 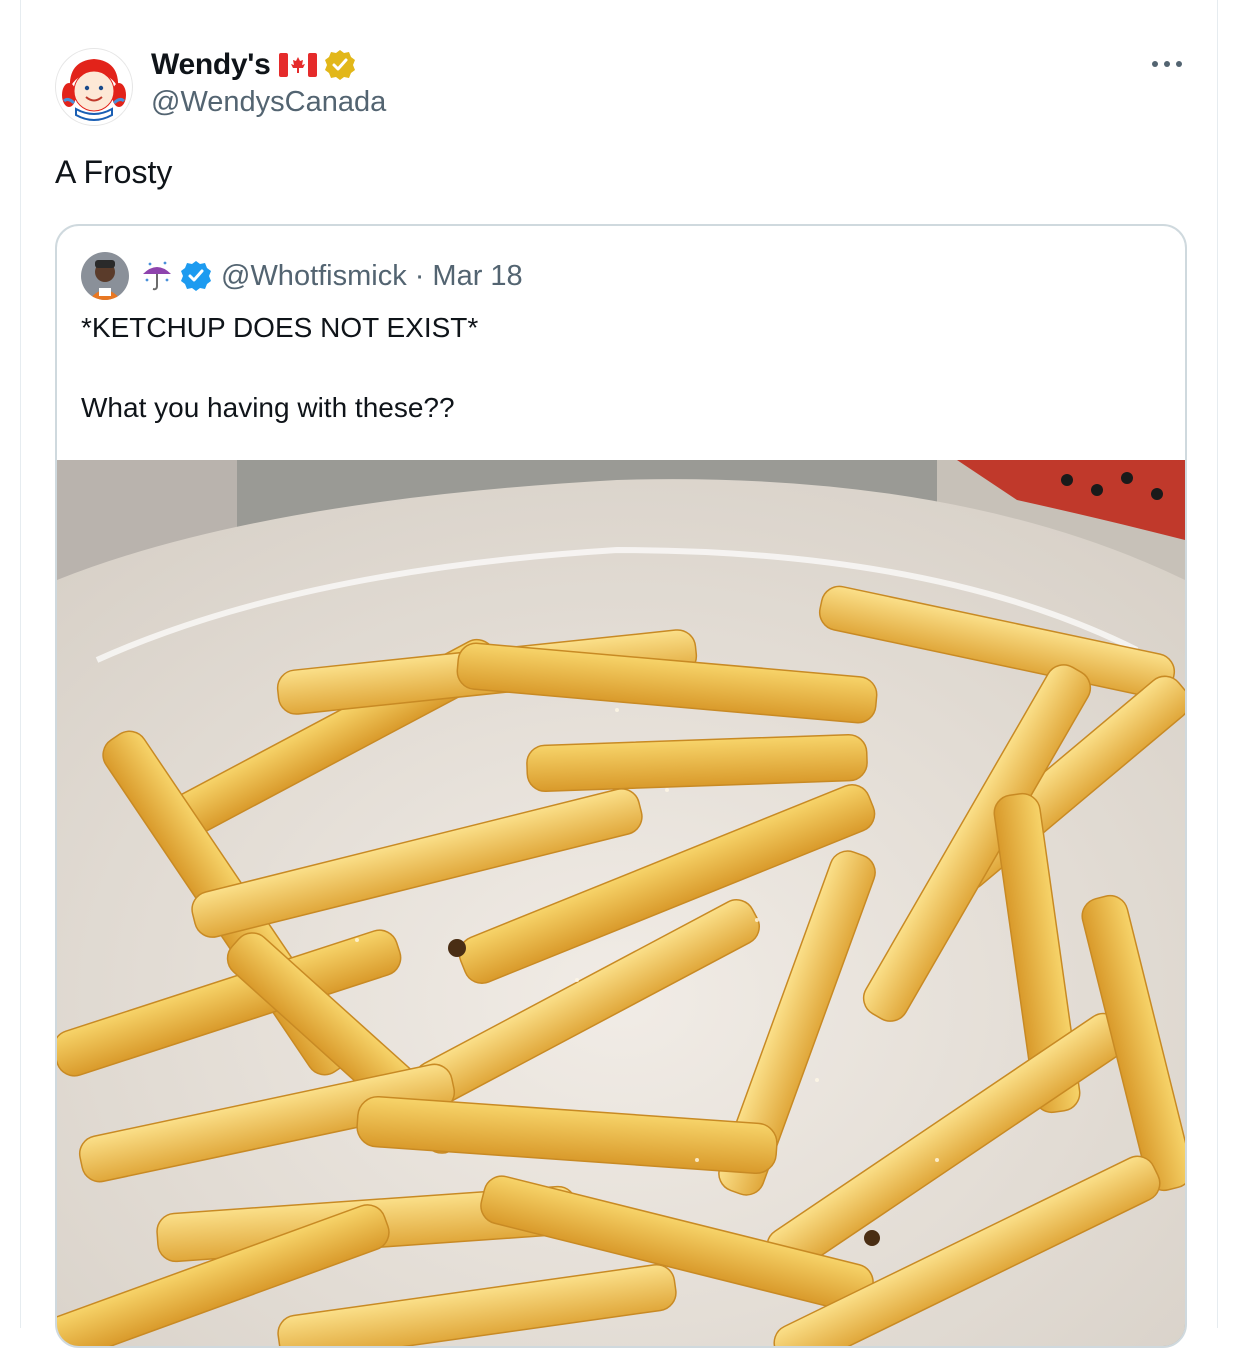 I want to click on gold-verified-icon, so click(x=340, y=65).